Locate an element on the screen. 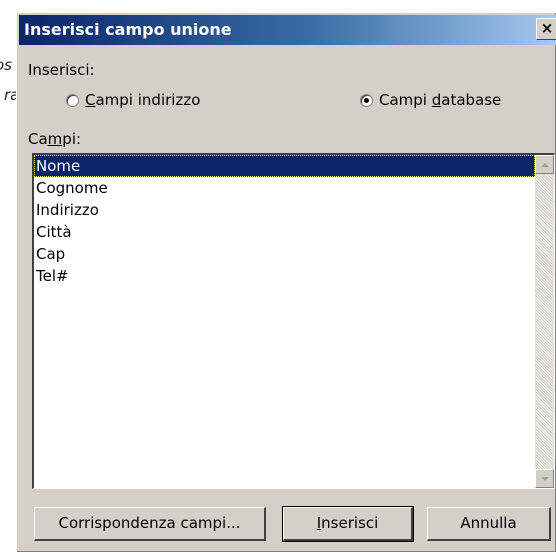  vertical-scrollbar is located at coordinates (544, 321).